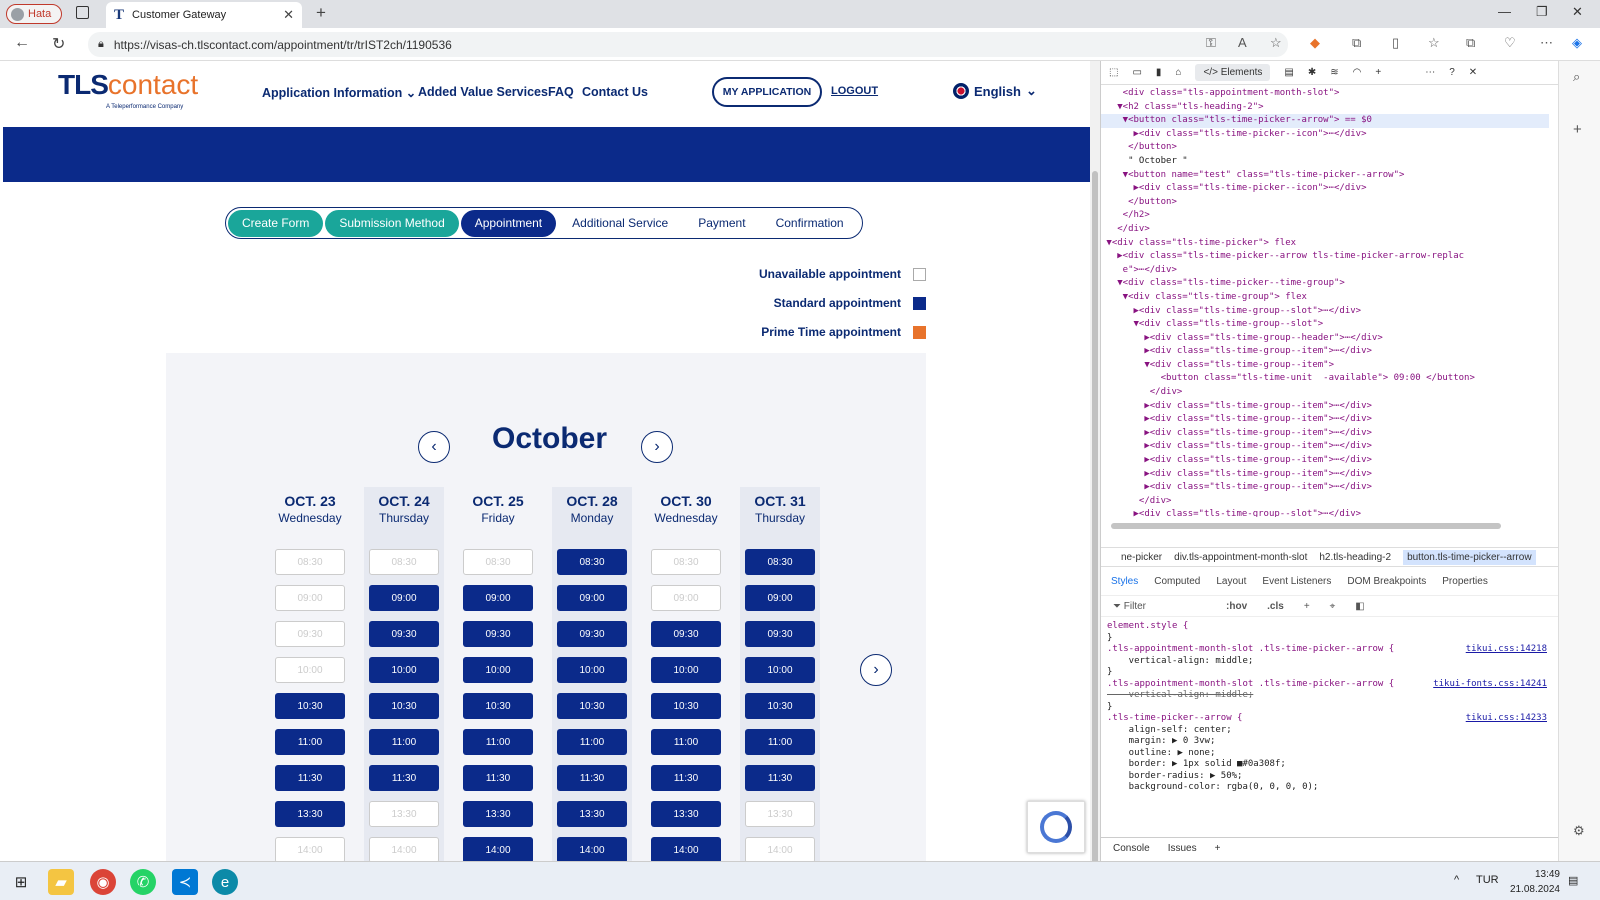 The height and width of the screenshot is (900, 1600). Describe the element at coordinates (1325, 298) in the screenshot. I see `dom-node-line: ▼<div class="tls-time-group"> flex` at that location.